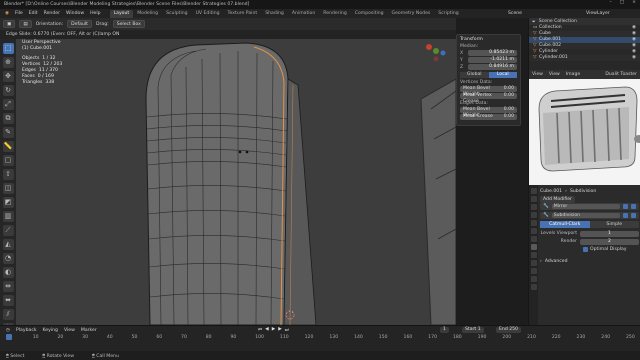  What do you see at coordinates (585, 206) in the screenshot?
I see `modifier-name-field: Mirror` at bounding box center [585, 206].